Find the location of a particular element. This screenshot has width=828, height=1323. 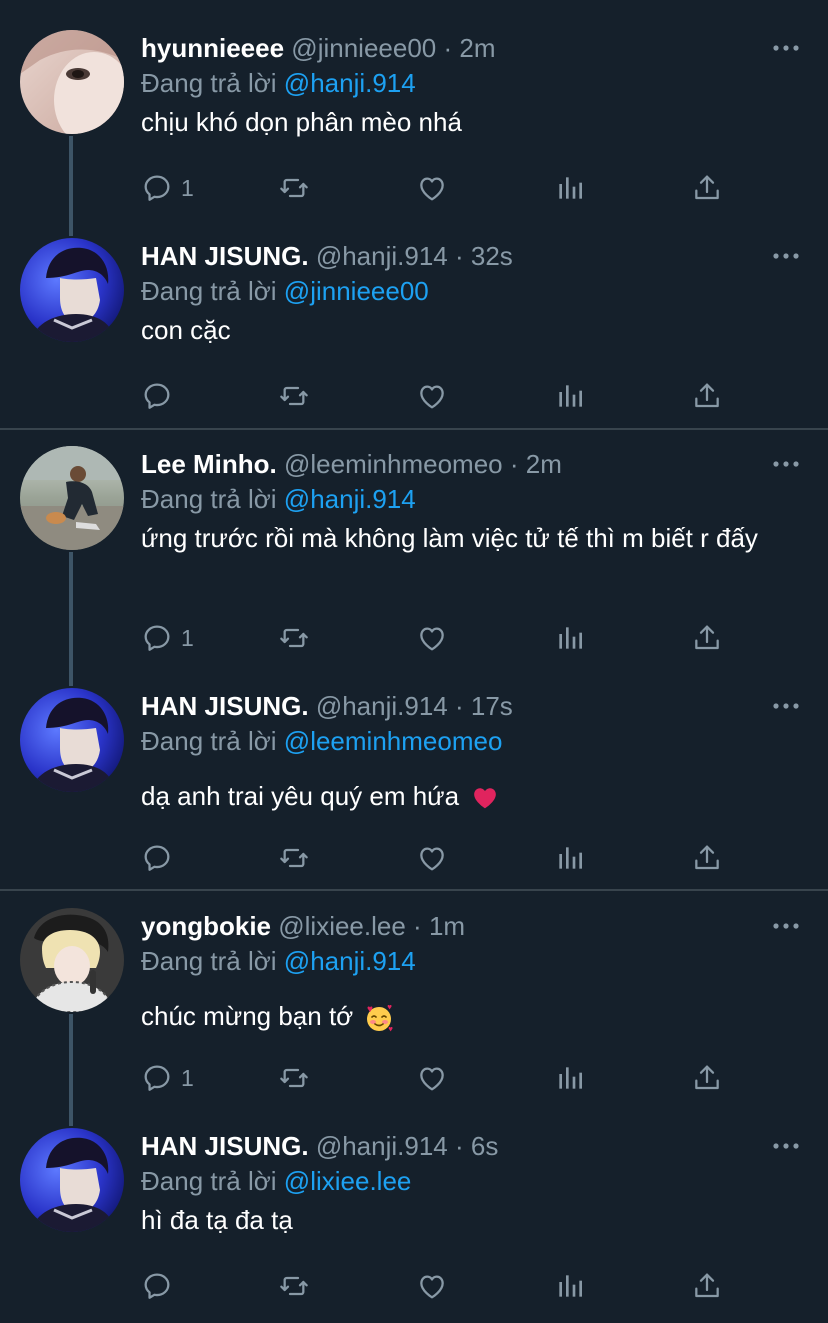

replying-to: Đang trả lời @jinnieee00 is located at coordinates (285, 291).